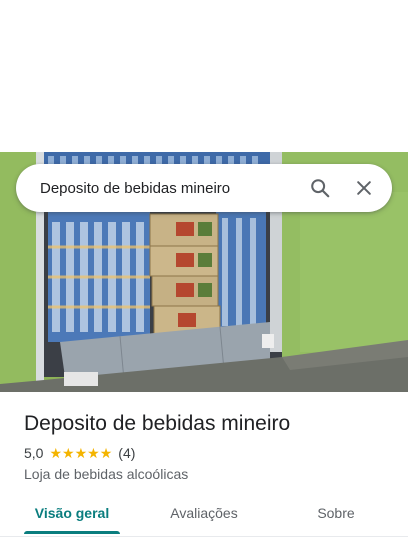  I want to click on tab-overview-label: Visão geral, so click(72, 513).